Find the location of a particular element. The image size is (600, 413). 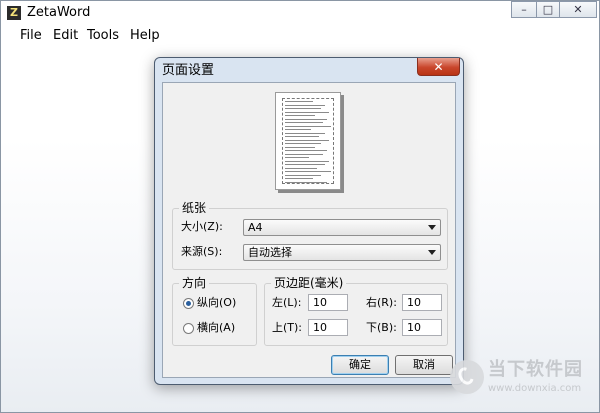

page-preview is located at coordinates (308, 141).